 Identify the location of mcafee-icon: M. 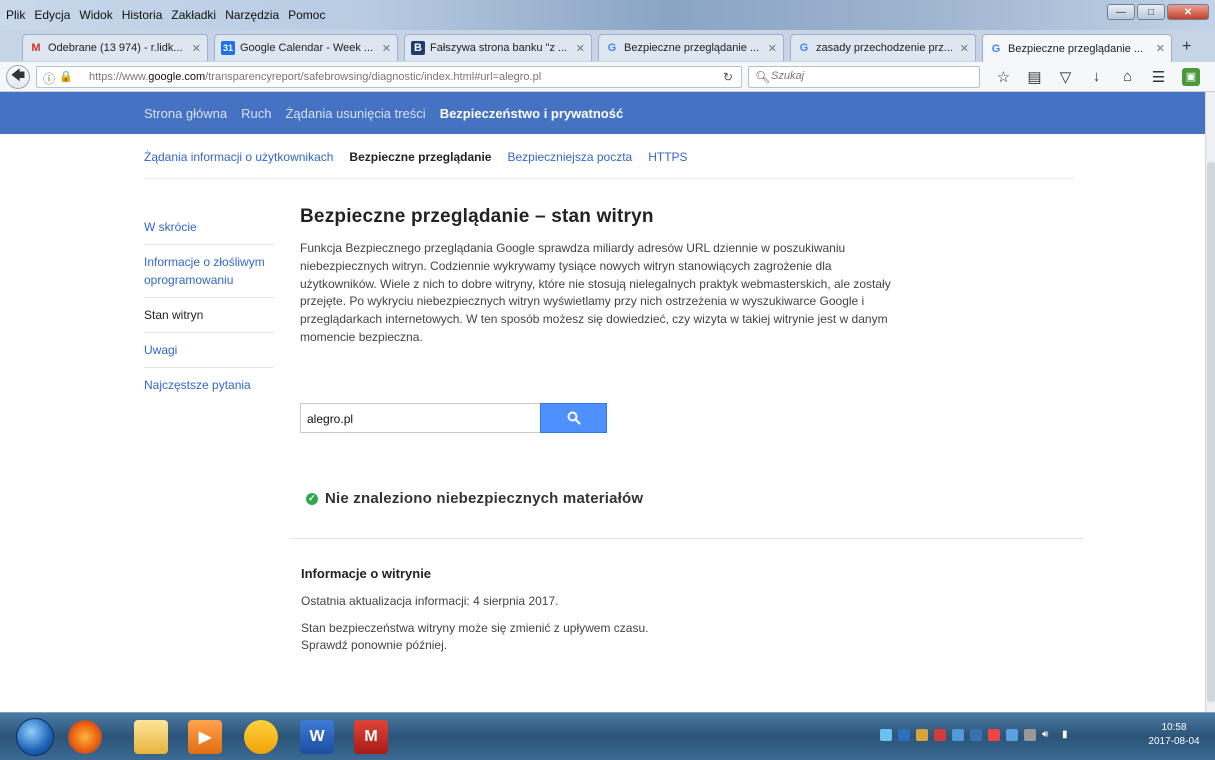
(371, 737).